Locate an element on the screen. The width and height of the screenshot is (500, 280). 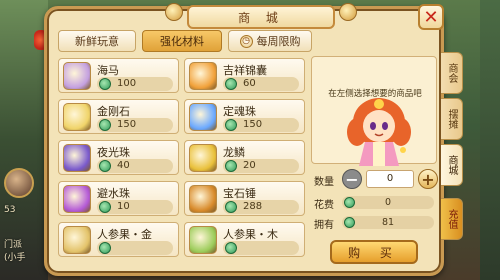
tab-label: 新鲜玩意 is located at coordinates (97, 41).